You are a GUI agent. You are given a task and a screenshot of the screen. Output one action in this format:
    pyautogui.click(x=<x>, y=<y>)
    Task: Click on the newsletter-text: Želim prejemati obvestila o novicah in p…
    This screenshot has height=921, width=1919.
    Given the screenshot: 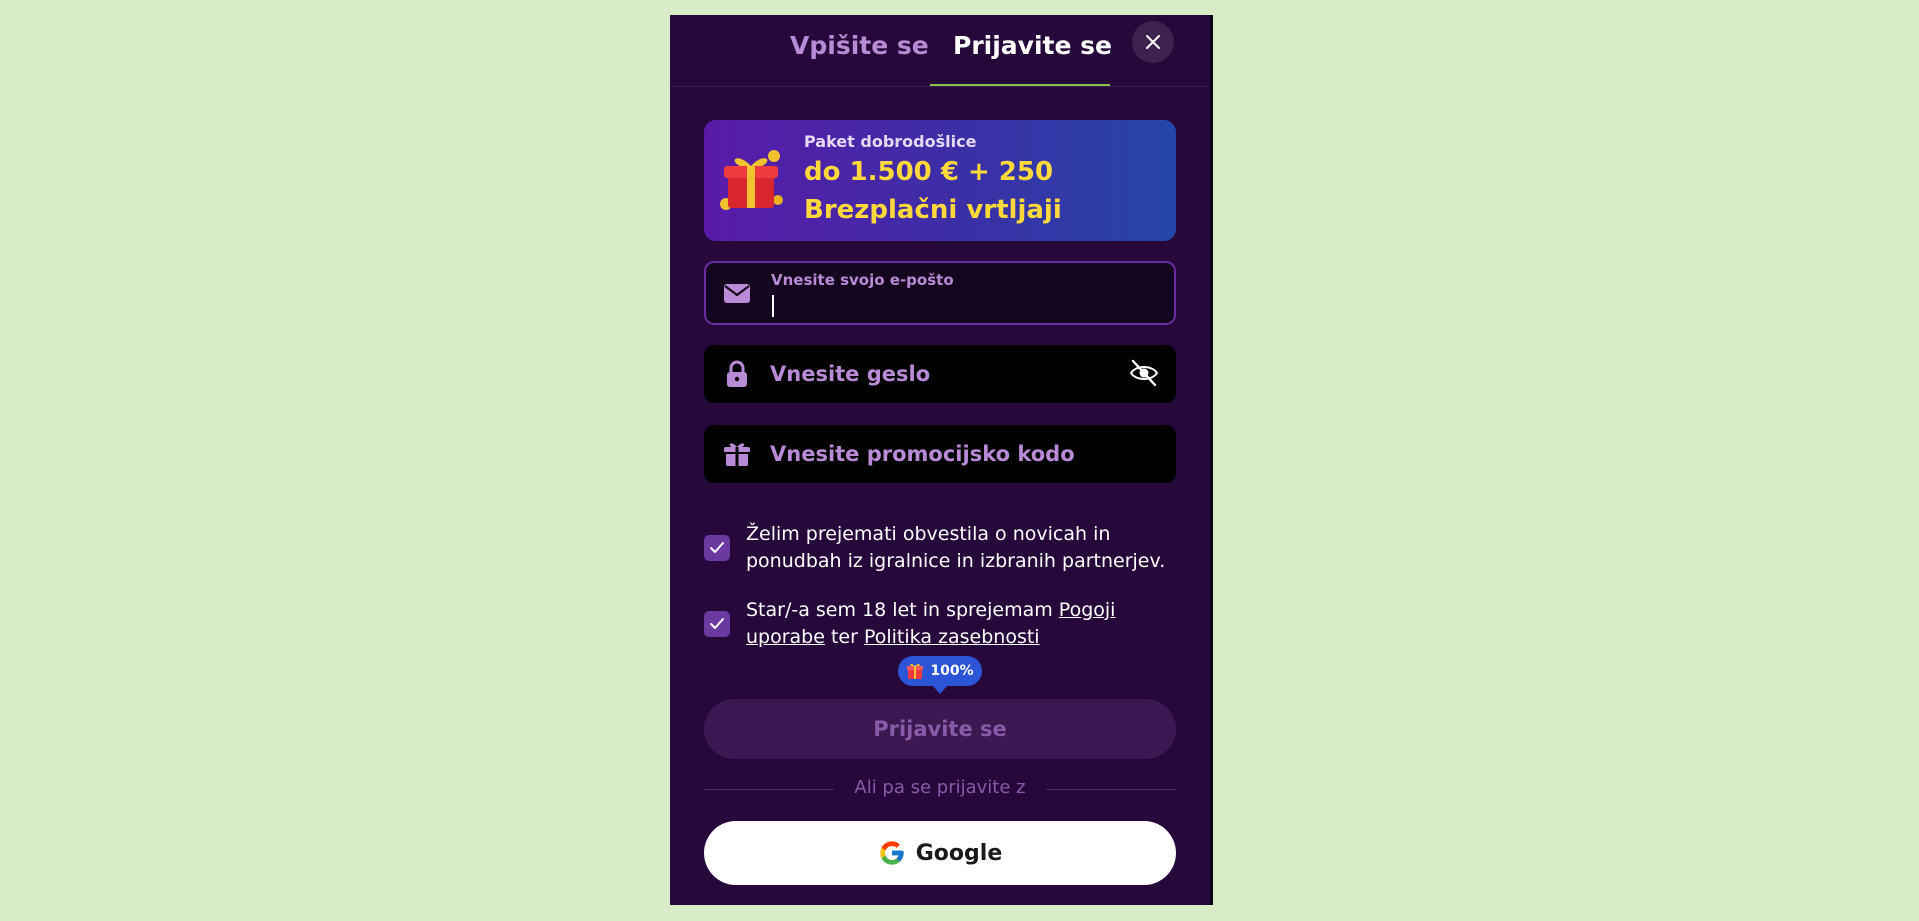 What is the action you would take?
    pyautogui.click(x=956, y=547)
    